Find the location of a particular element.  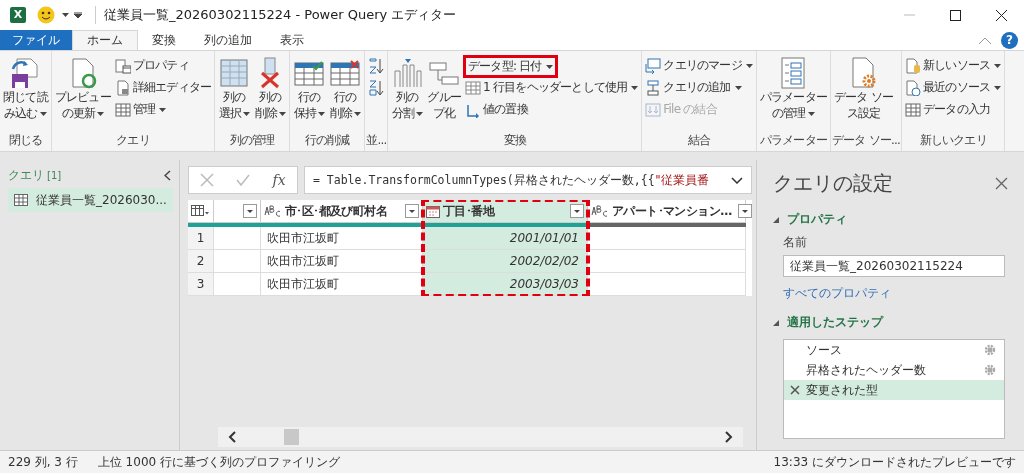

help-button: ? is located at coordinates (1009, 40).